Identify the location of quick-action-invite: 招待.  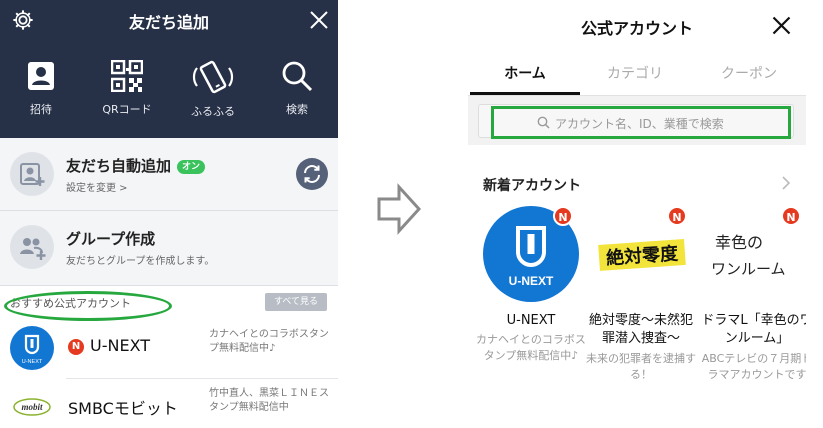
(41, 88).